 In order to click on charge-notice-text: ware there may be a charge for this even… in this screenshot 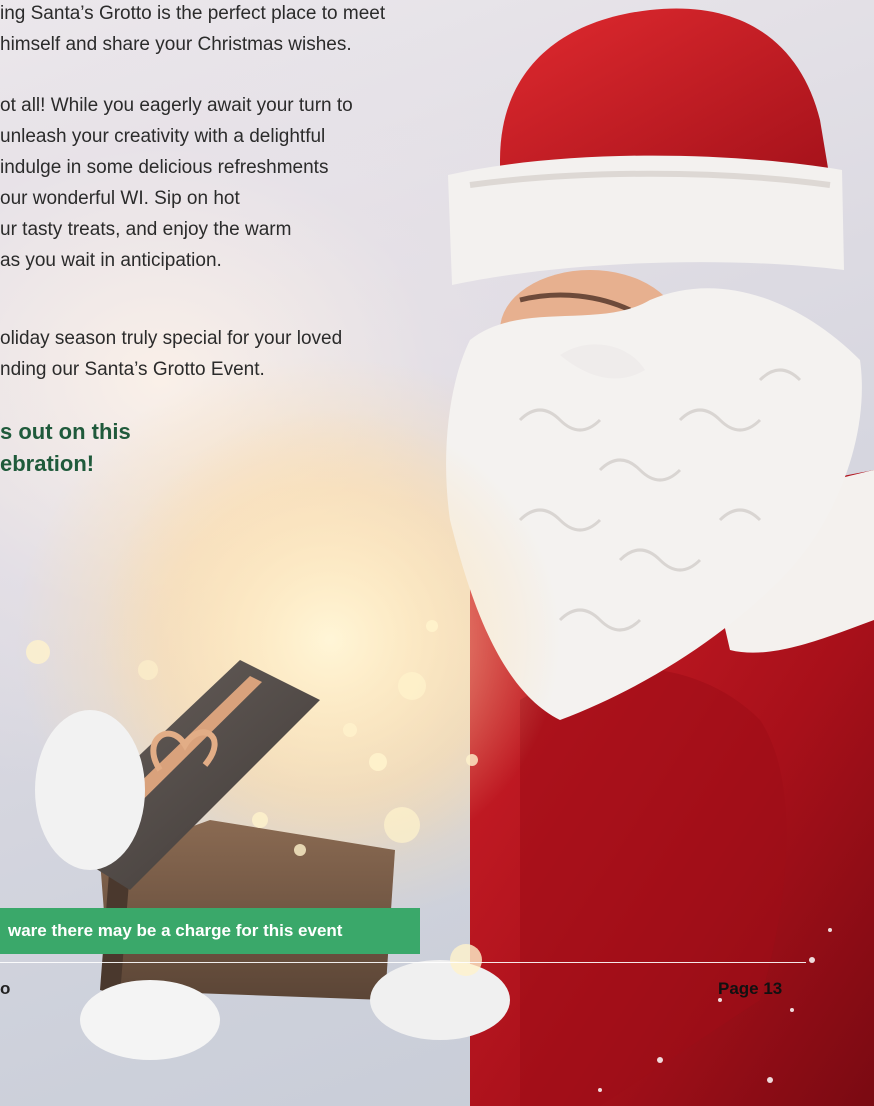, I will do `click(175, 930)`.